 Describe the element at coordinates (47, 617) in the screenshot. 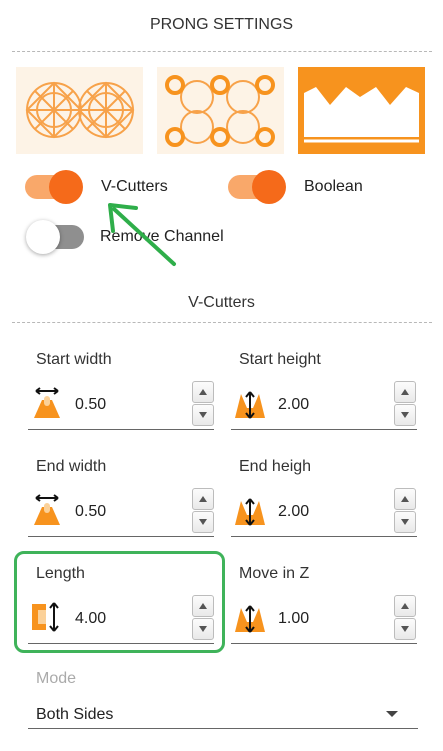

I see `length-arrow-icon` at that location.